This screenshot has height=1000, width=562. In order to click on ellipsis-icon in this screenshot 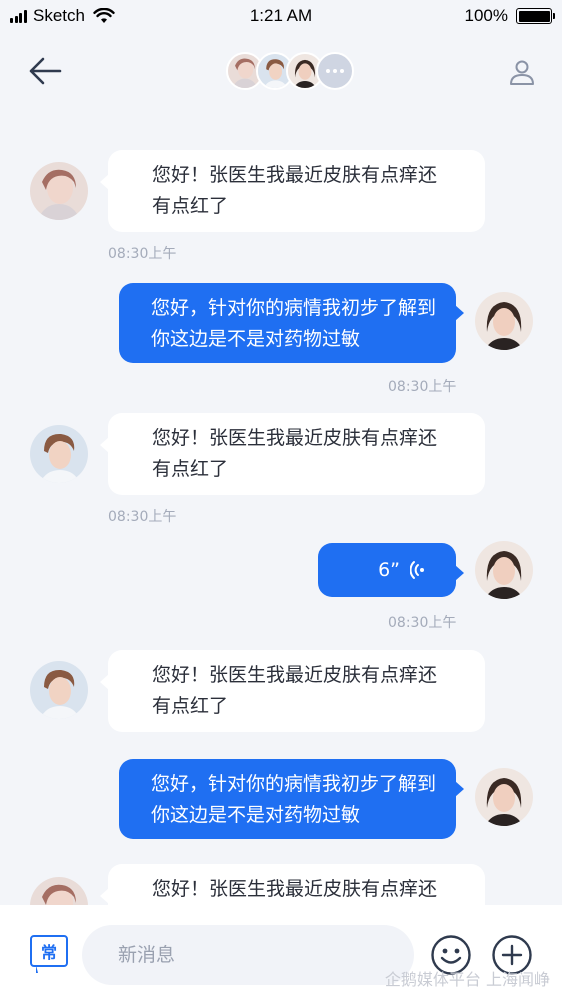, I will do `click(335, 71)`.